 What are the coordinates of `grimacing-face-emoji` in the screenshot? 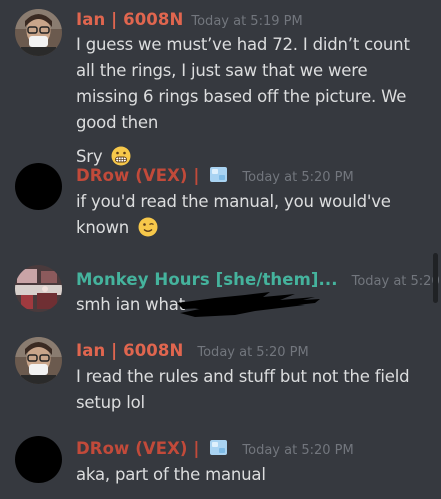 It's located at (121, 156).